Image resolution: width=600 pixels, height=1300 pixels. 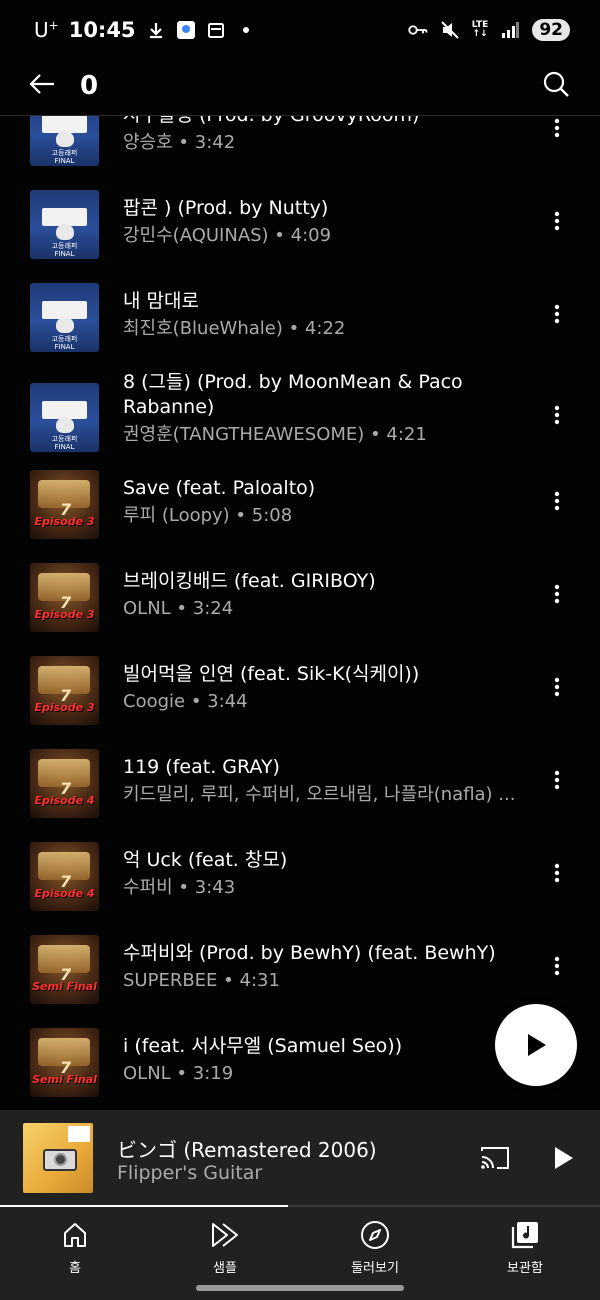 I want to click on nav-item-home: 홈, so click(x=75, y=1253).